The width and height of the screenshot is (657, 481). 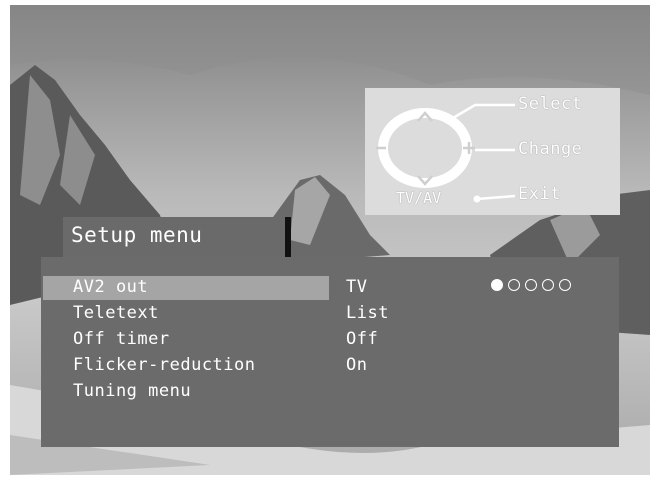 I want to click on menu-value-off-timer: Off, so click(x=362, y=339).